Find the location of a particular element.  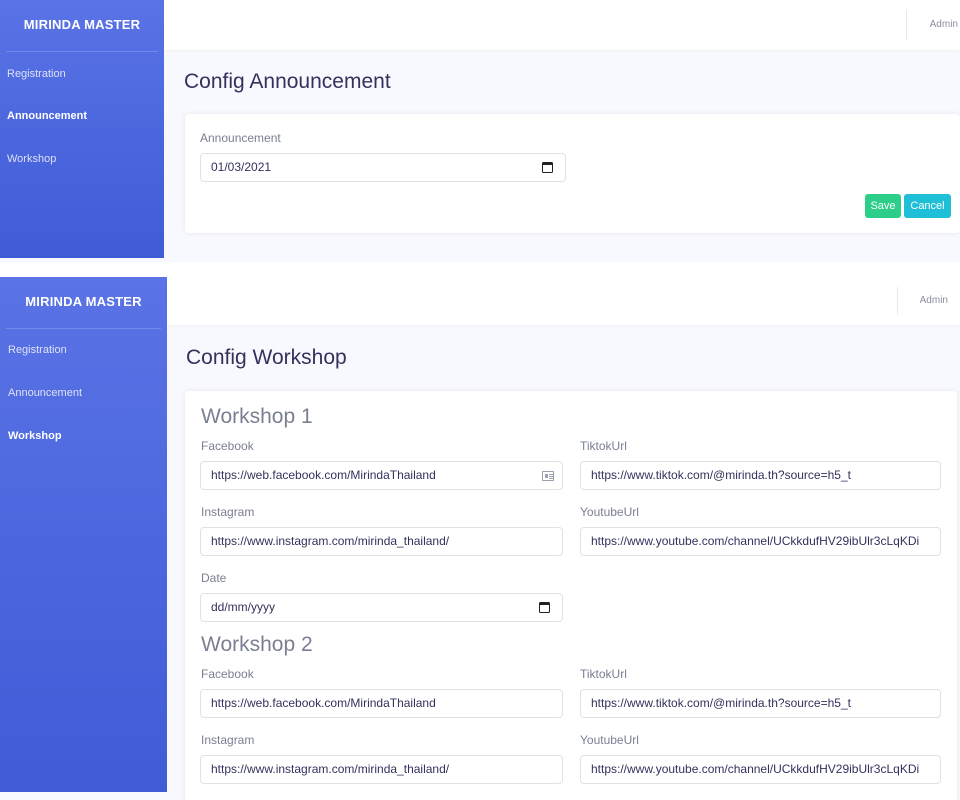

workshop-1-facebook-input: https://web.facebook.com/MirindaThailand is located at coordinates (381, 475).